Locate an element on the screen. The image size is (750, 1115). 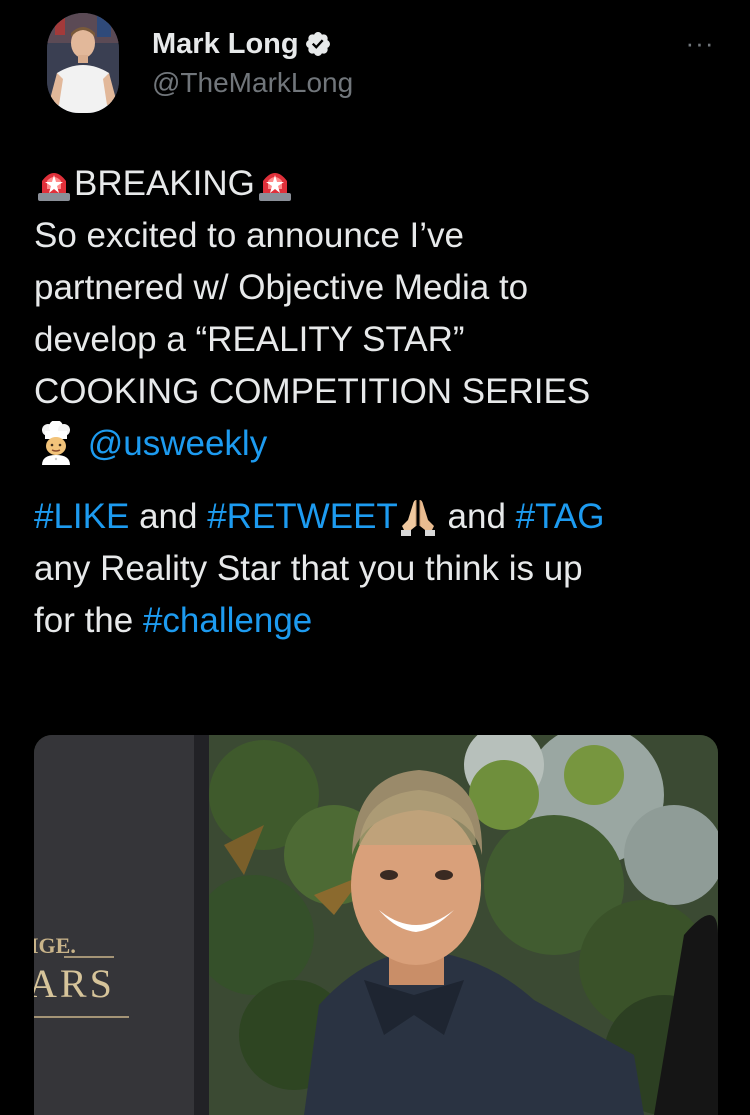
cook-icon is located at coordinates (56, 442).